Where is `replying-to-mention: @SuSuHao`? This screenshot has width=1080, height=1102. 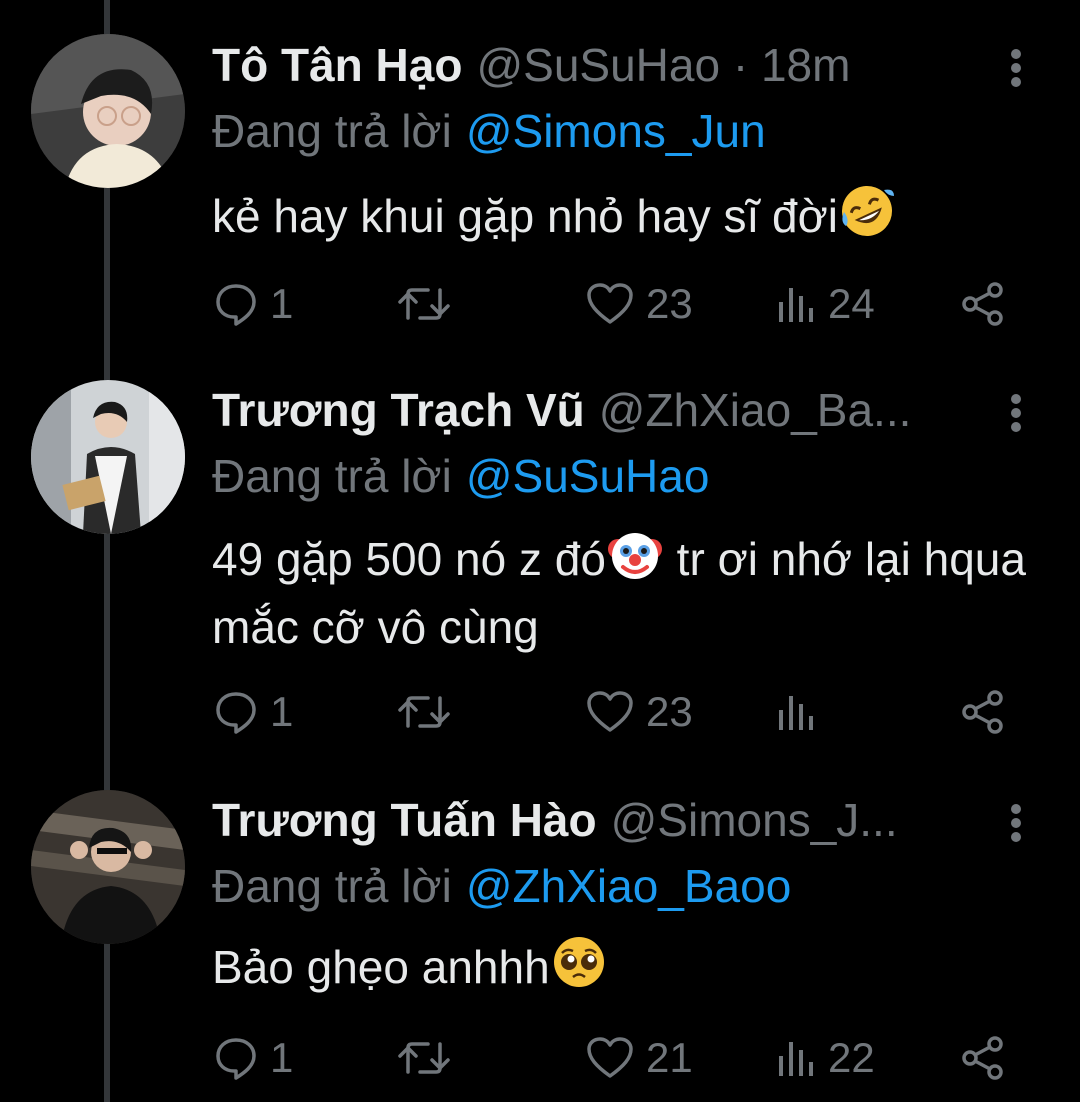 replying-to-mention: @SuSuHao is located at coordinates (588, 476).